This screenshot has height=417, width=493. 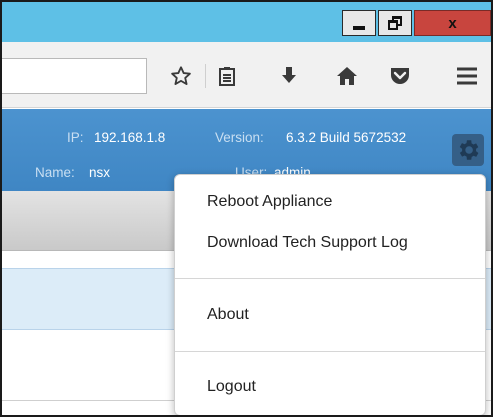 What do you see at coordinates (181, 76) in the screenshot?
I see `star-icon` at bounding box center [181, 76].